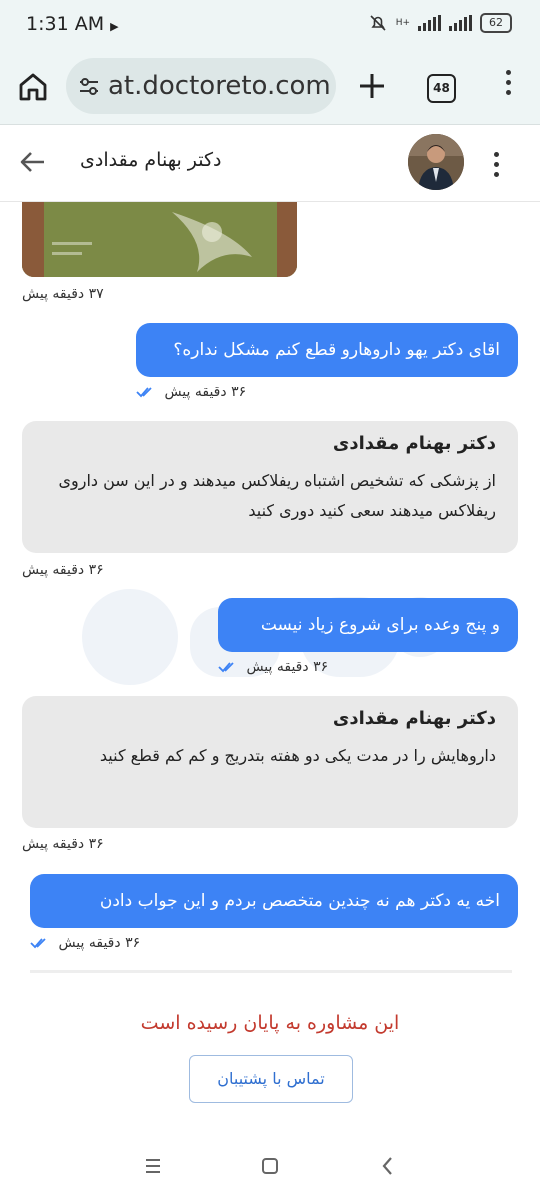 The height and width of the screenshot is (1200, 540). What do you see at coordinates (271, 1079) in the screenshot?
I see `contact-support-button: تماس با پشتیبان` at bounding box center [271, 1079].